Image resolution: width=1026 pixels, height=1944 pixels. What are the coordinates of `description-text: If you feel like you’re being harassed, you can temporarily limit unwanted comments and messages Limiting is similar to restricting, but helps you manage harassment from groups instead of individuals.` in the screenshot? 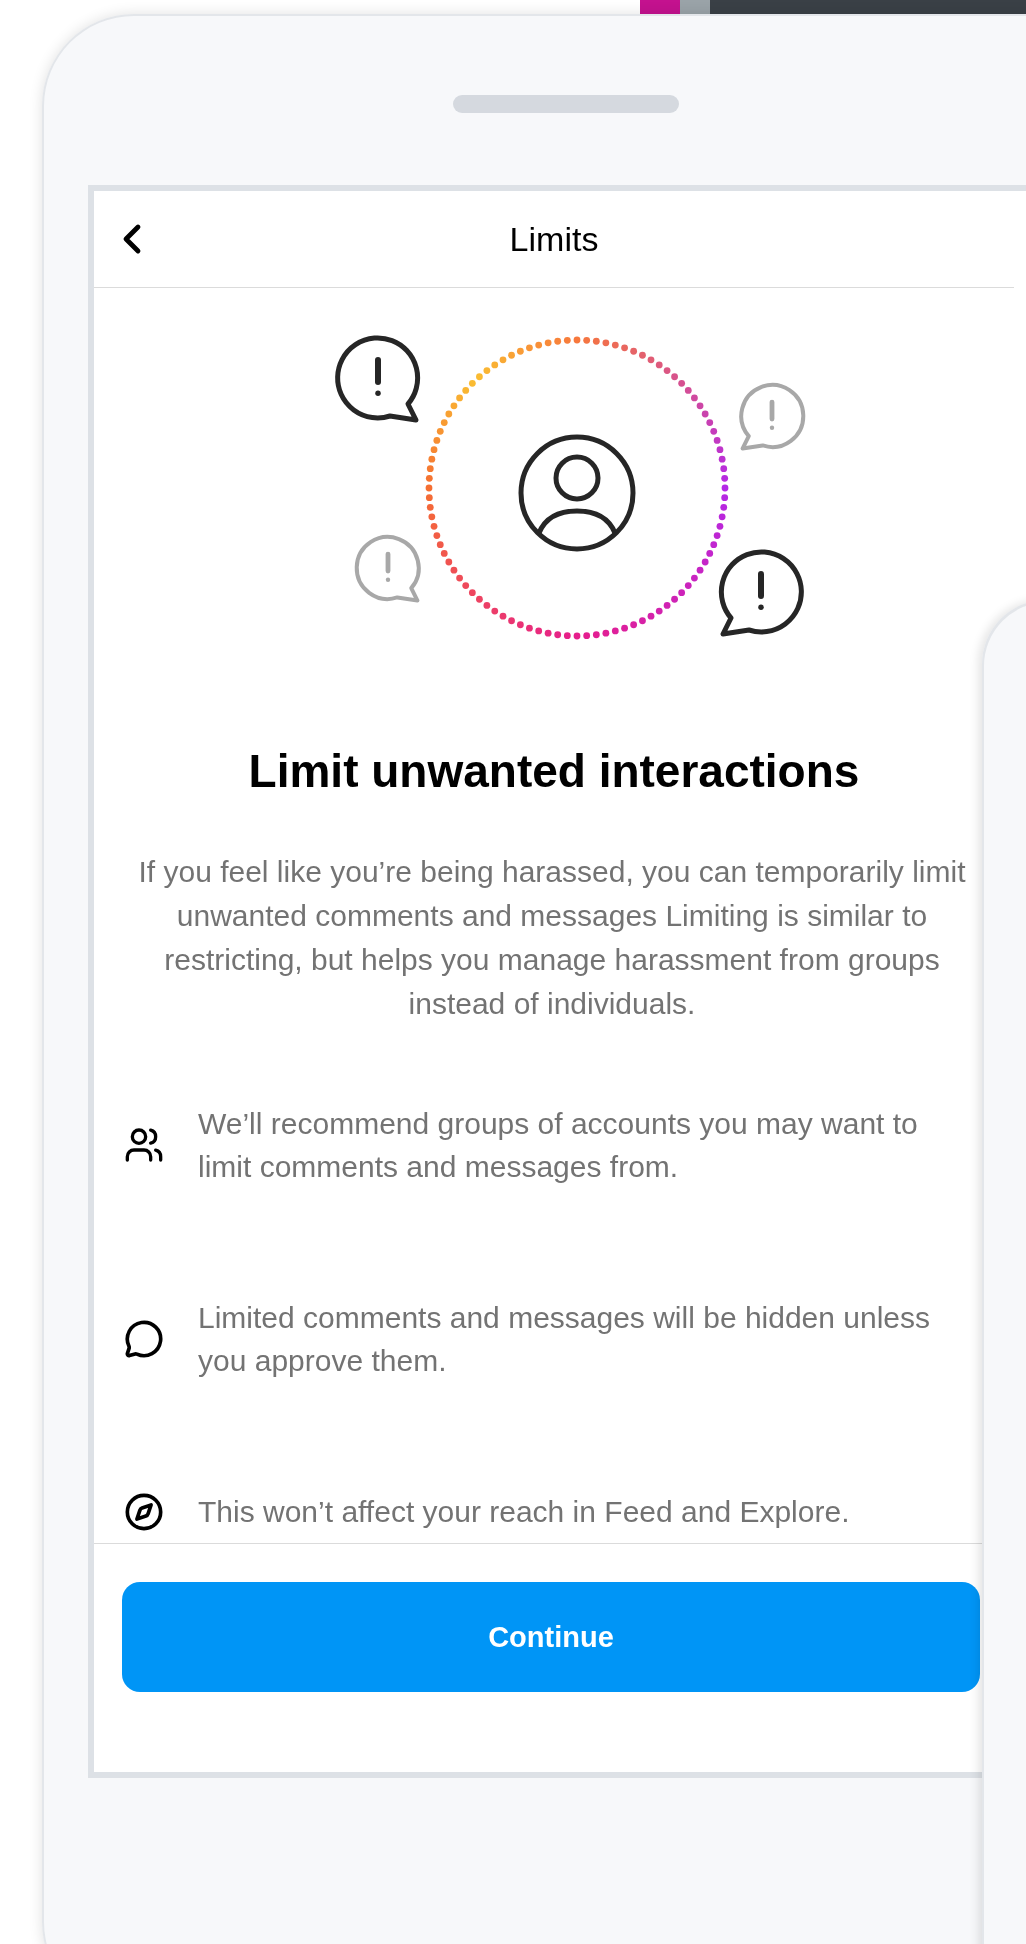 It's located at (552, 938).